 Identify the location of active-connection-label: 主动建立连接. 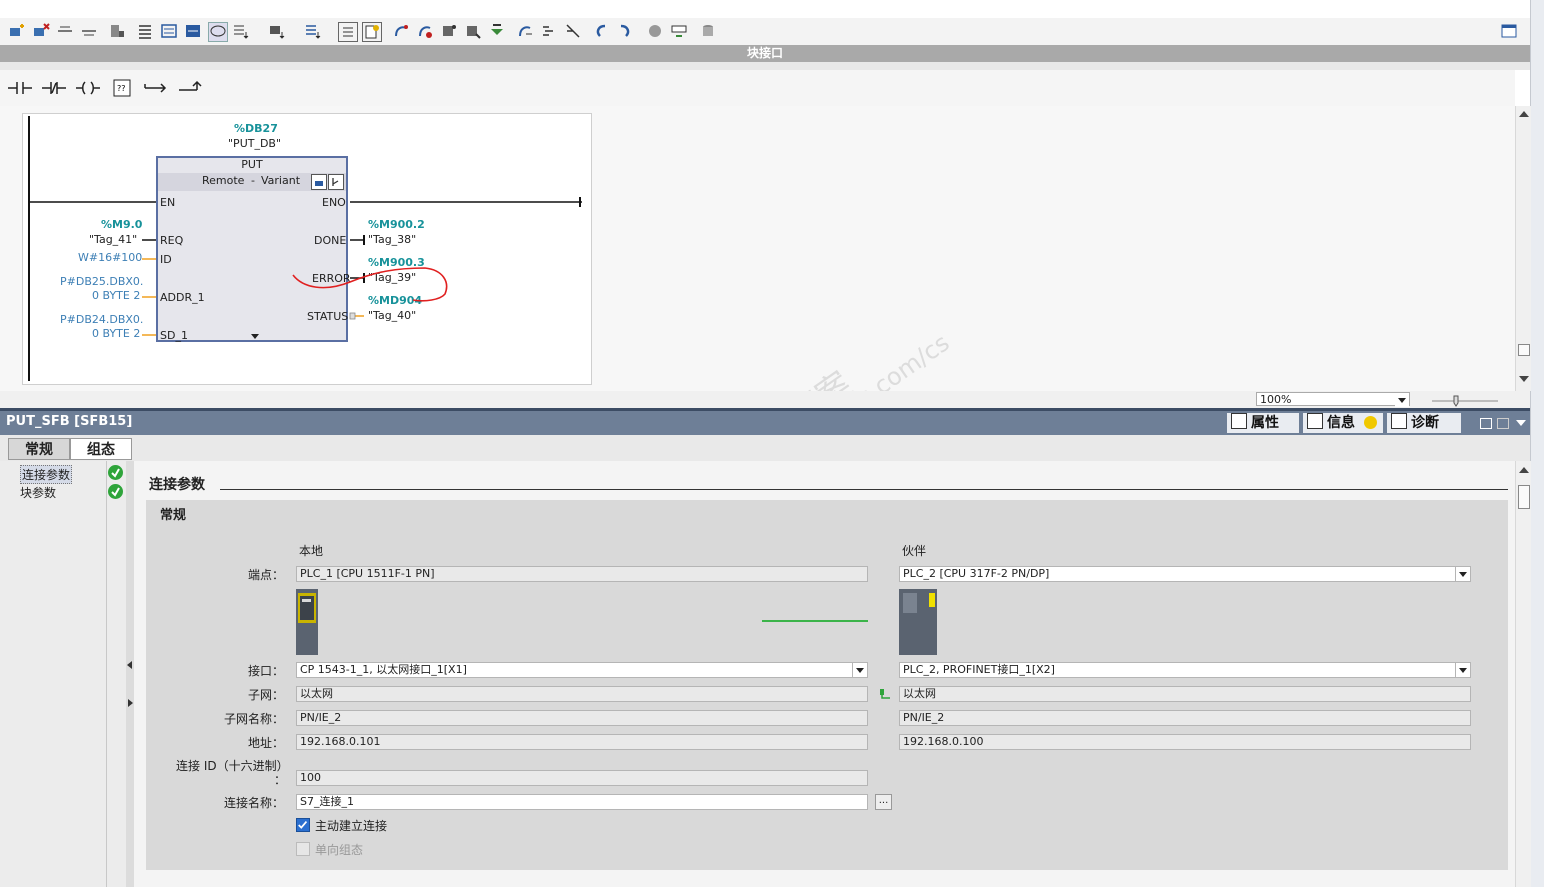
(351, 826).